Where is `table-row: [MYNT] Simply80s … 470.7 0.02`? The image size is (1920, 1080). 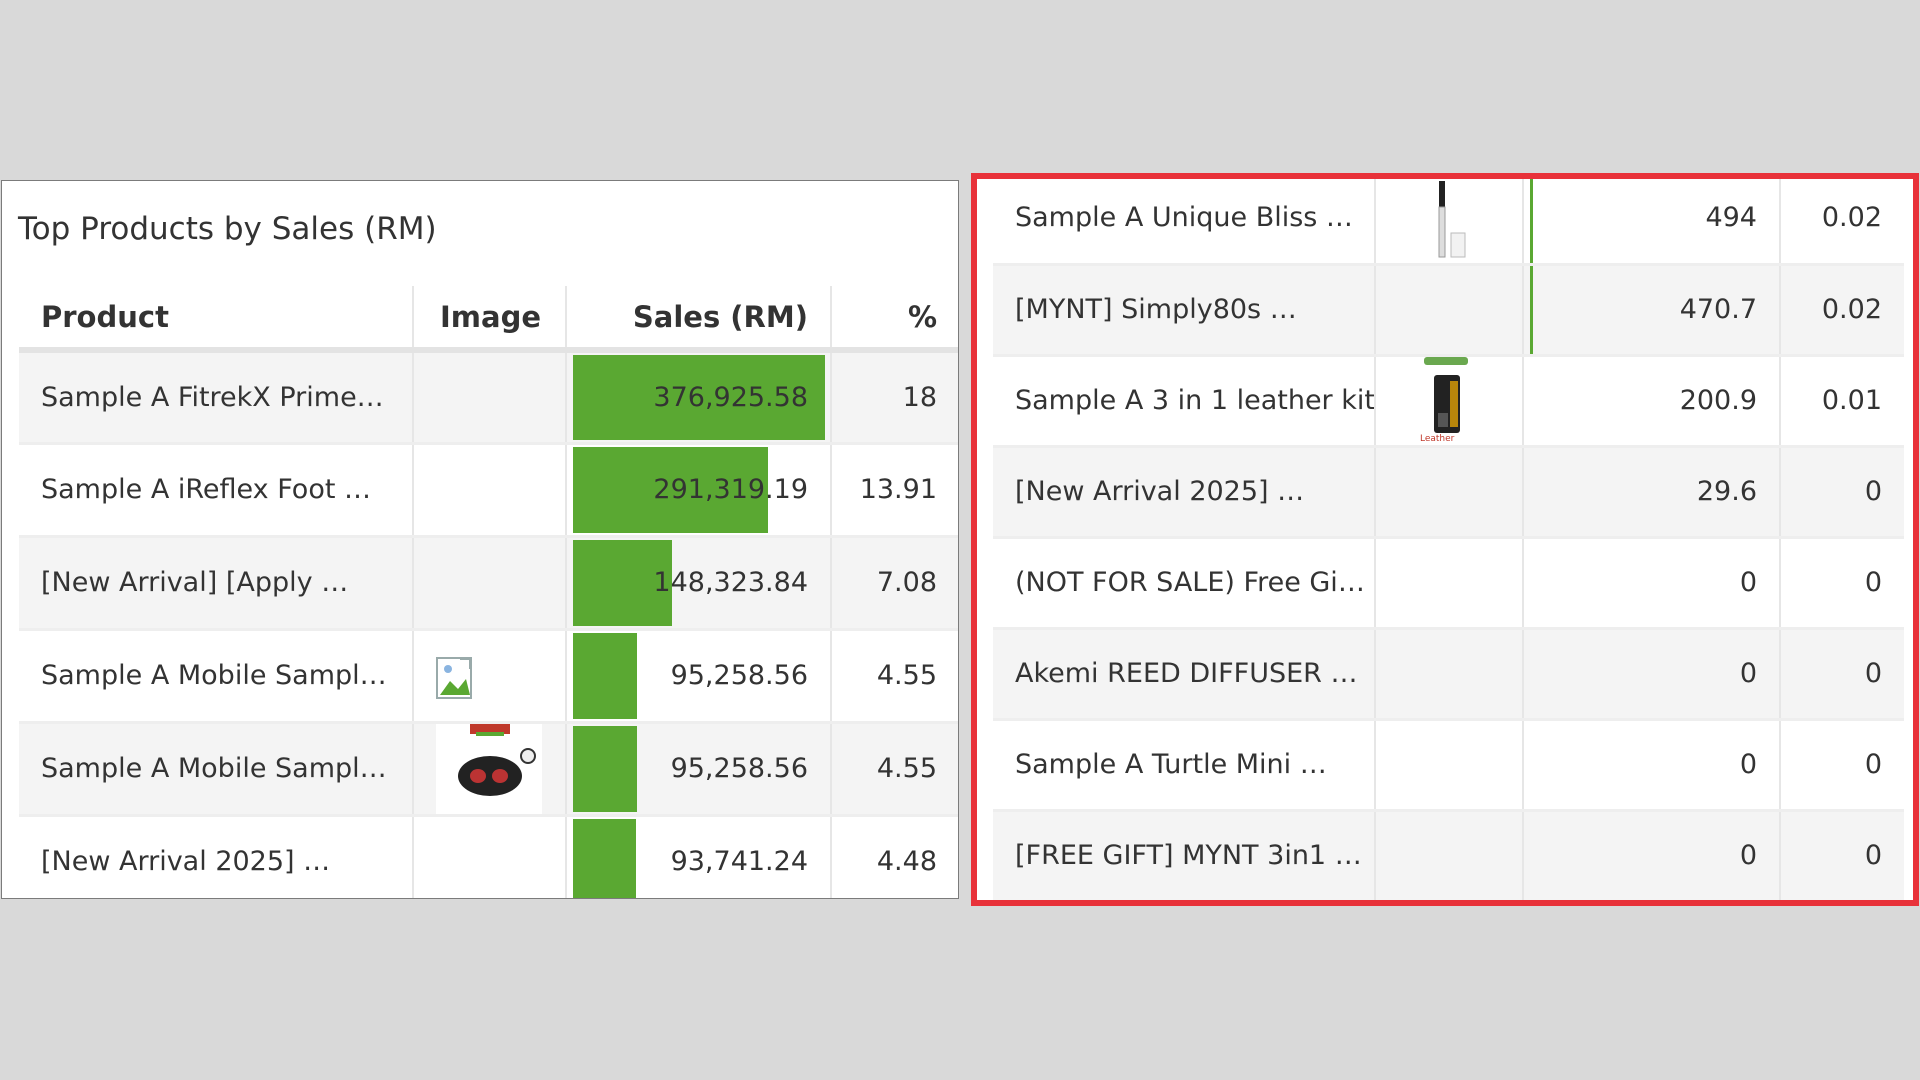 table-row: [MYNT] Simply80s … 470.7 0.02 is located at coordinates (1448, 310).